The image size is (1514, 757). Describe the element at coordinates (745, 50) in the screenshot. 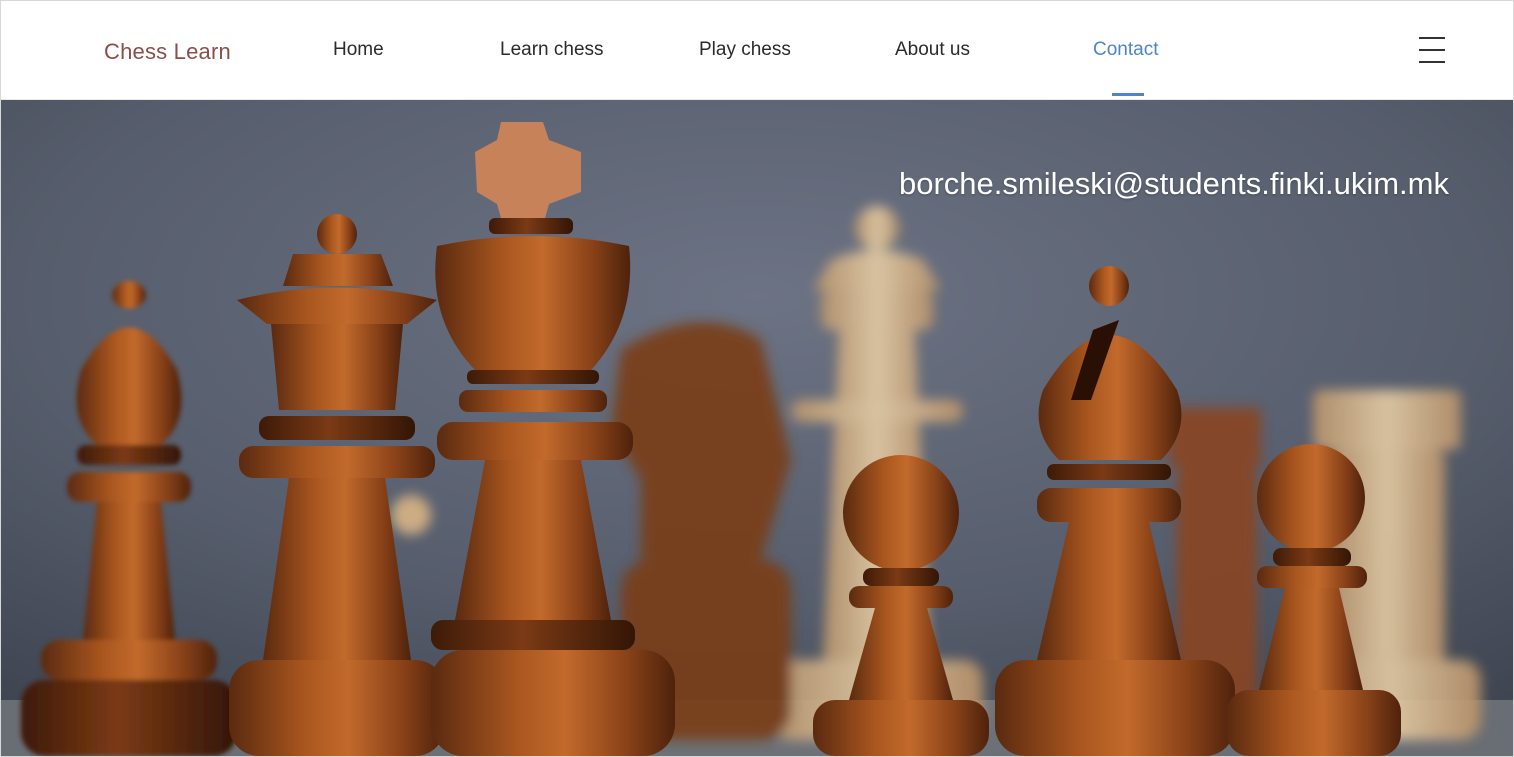

I see `nav-play-chess: Play chess` at that location.